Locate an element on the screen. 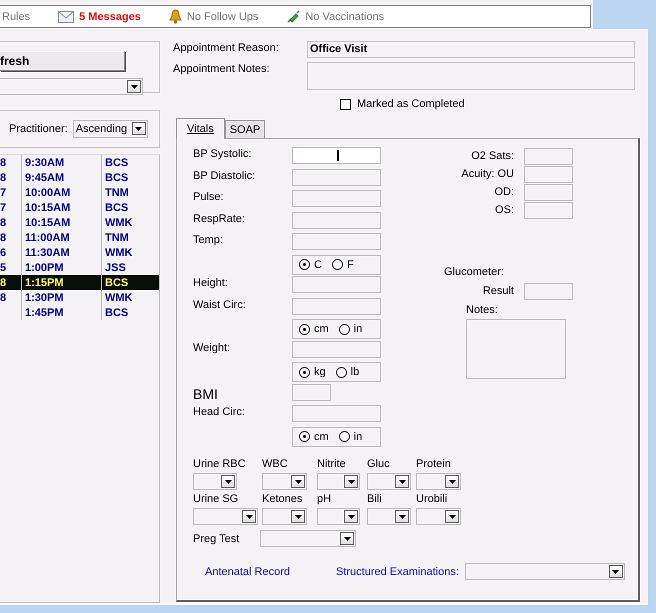 The image size is (656, 613). practitioner-cell: JSS is located at coordinates (115, 268).